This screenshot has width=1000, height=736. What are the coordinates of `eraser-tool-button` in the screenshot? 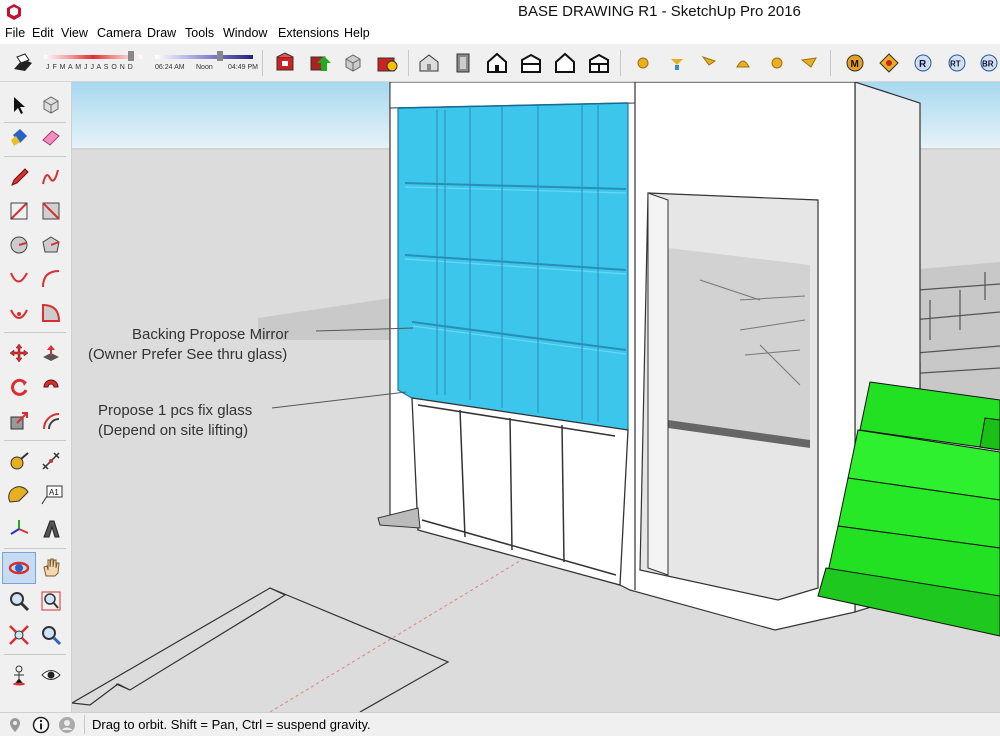 It's located at (51, 137).